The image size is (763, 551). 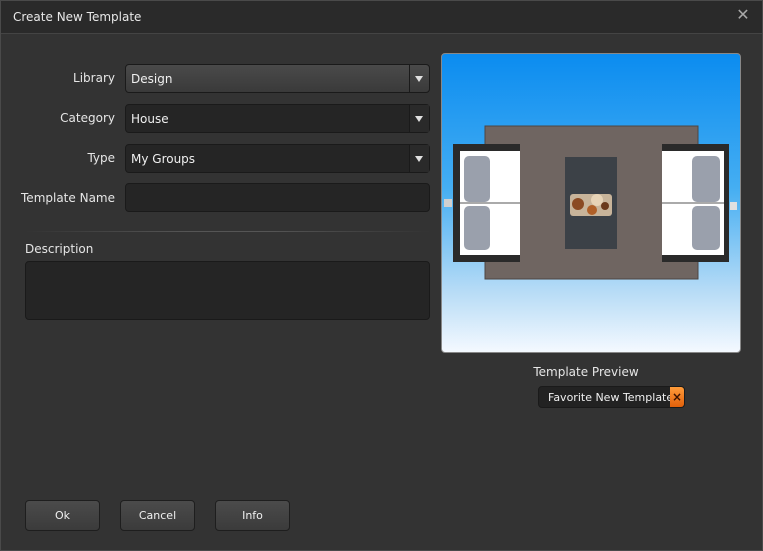 What do you see at coordinates (277, 118) in the screenshot?
I see `category-select: House` at bounding box center [277, 118].